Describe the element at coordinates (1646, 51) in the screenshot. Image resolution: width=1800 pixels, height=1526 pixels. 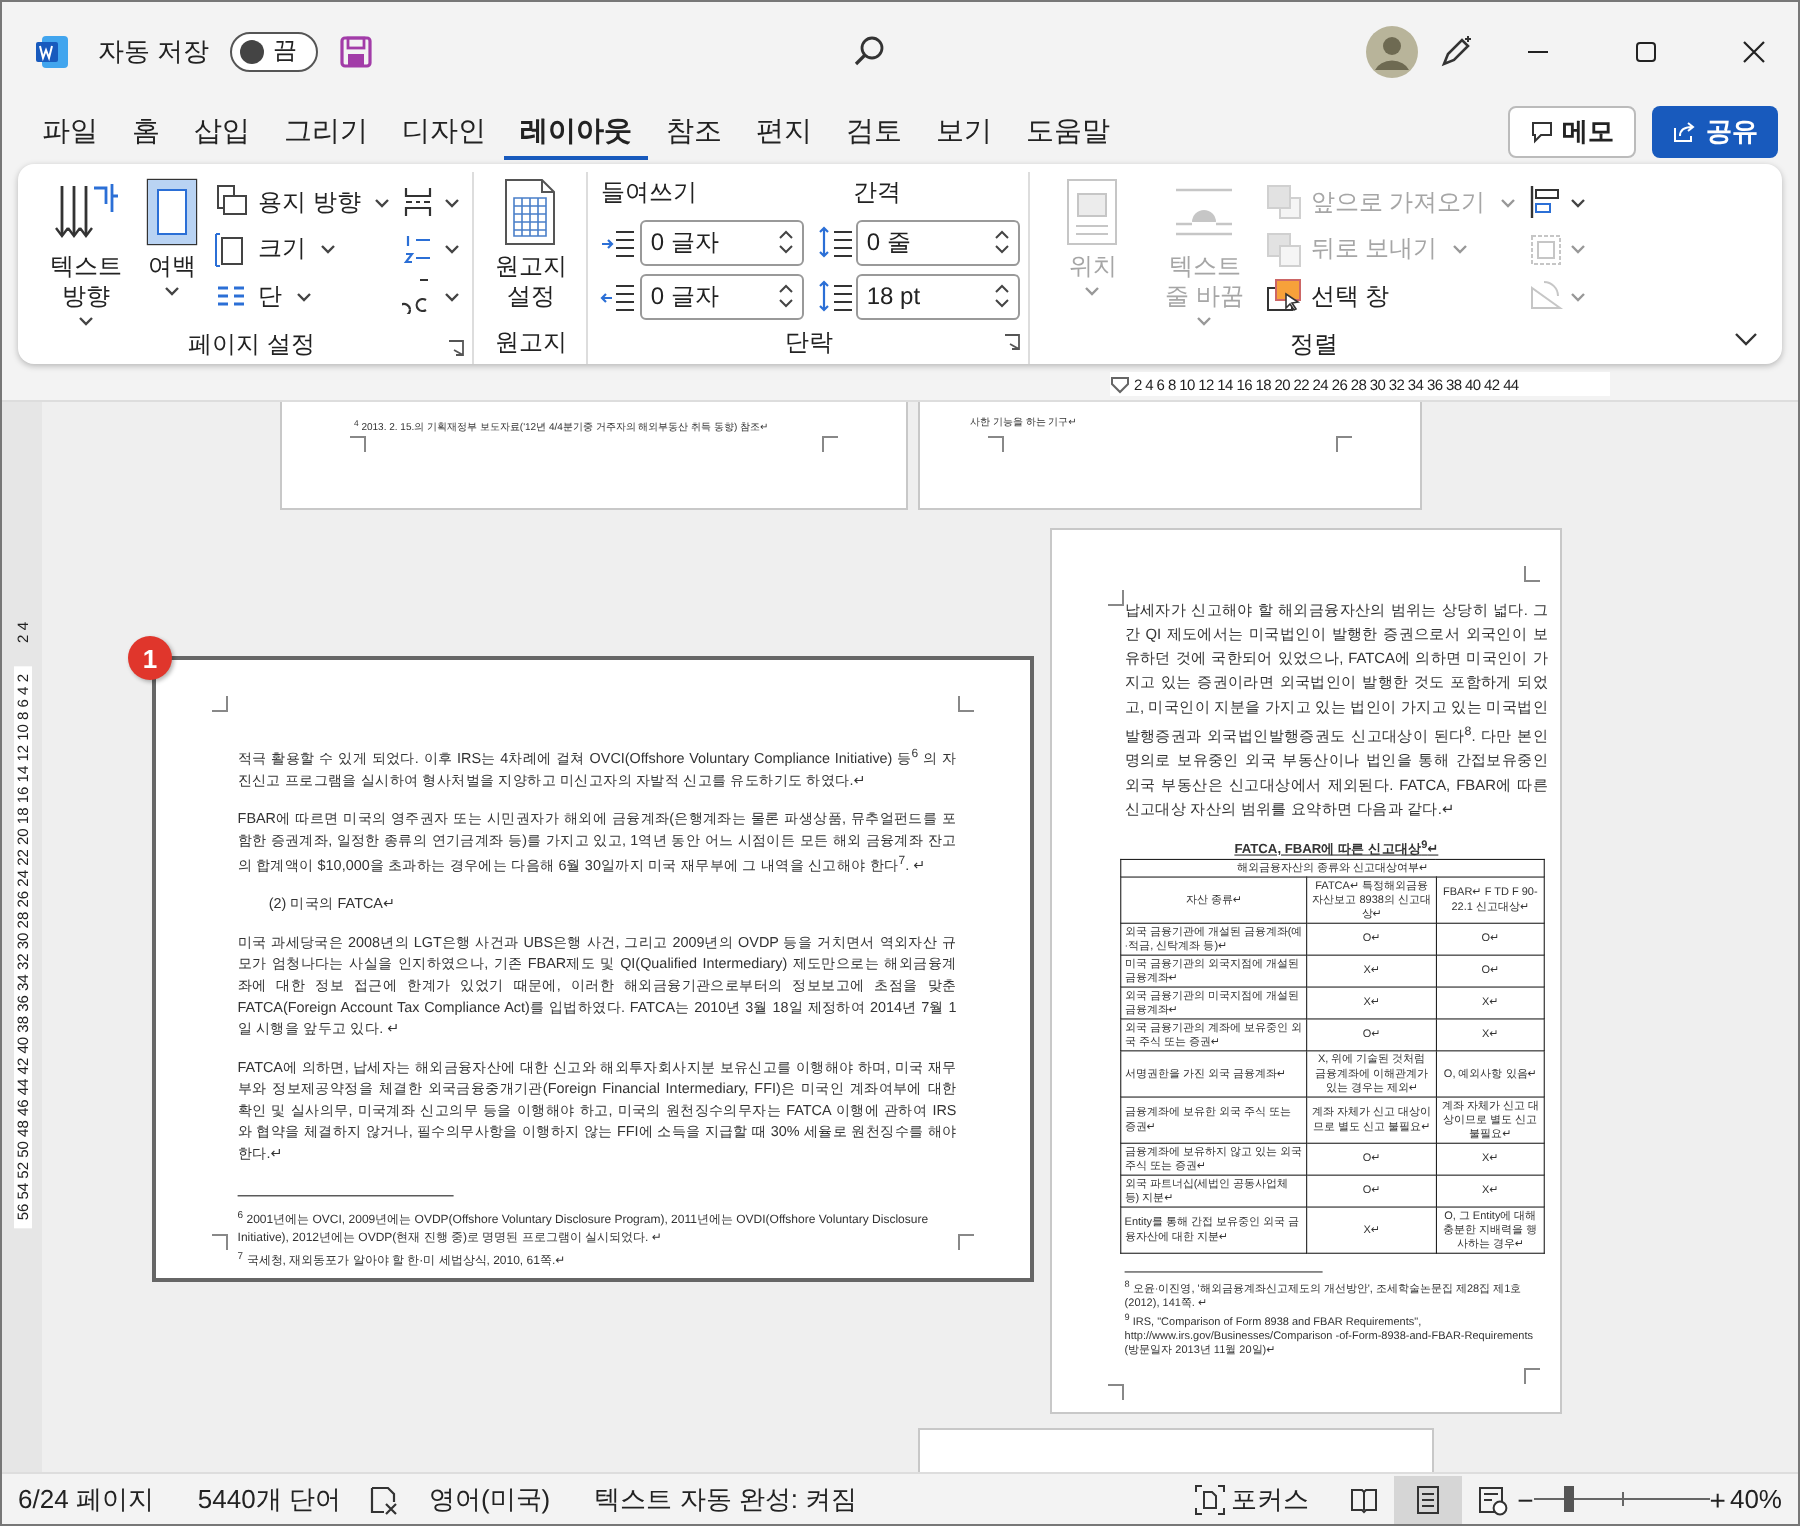
I see `maximize-icon` at that location.